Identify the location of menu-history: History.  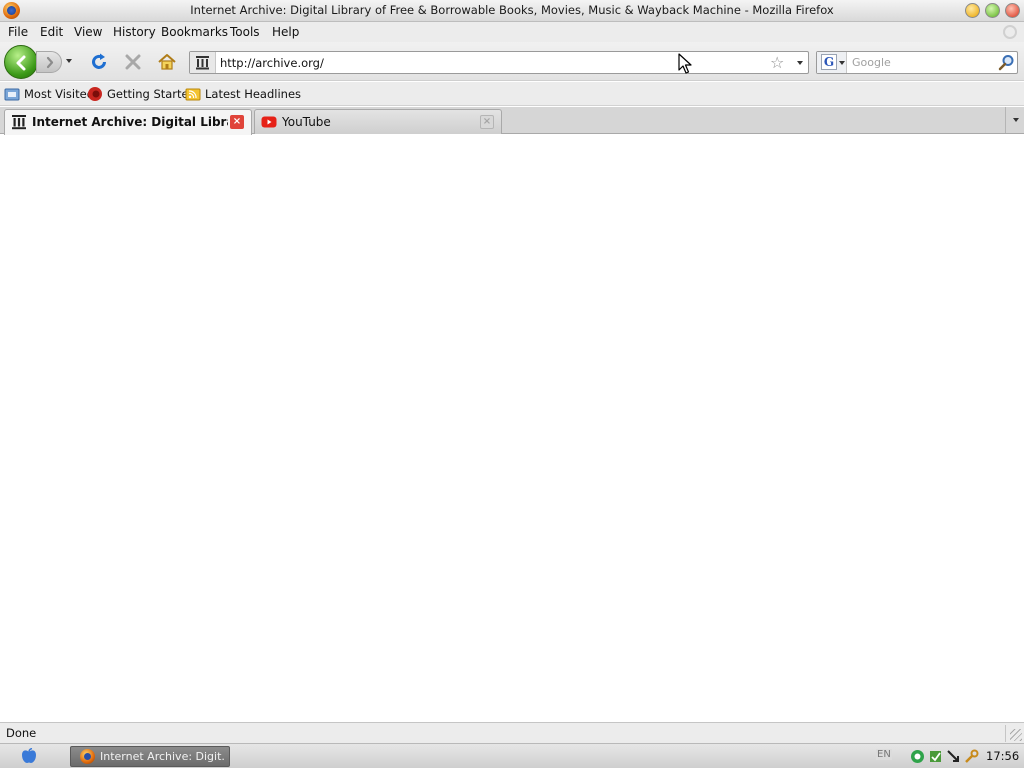
(134, 32).